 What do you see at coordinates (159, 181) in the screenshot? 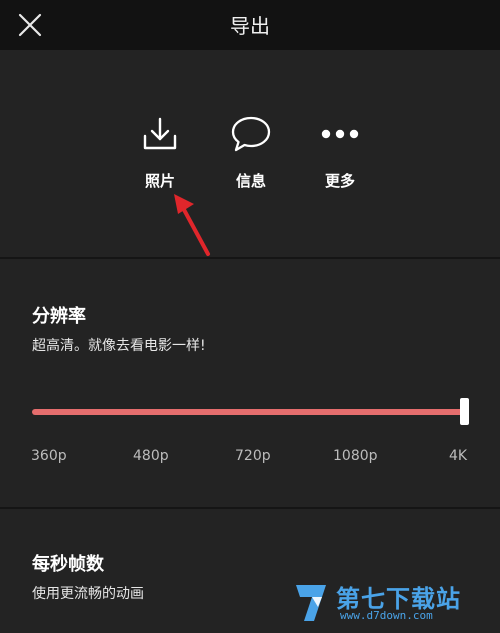
I see `share-photo-label: 照片` at bounding box center [159, 181].